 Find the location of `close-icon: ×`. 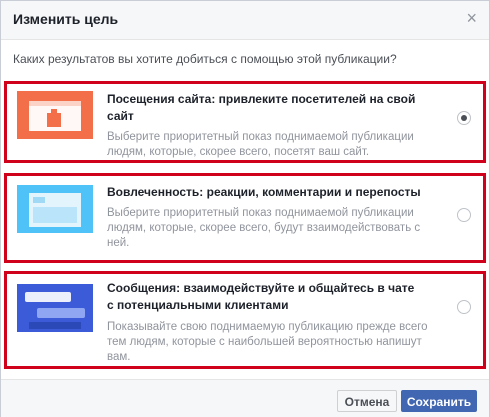

close-icon: × is located at coordinates (471, 18).